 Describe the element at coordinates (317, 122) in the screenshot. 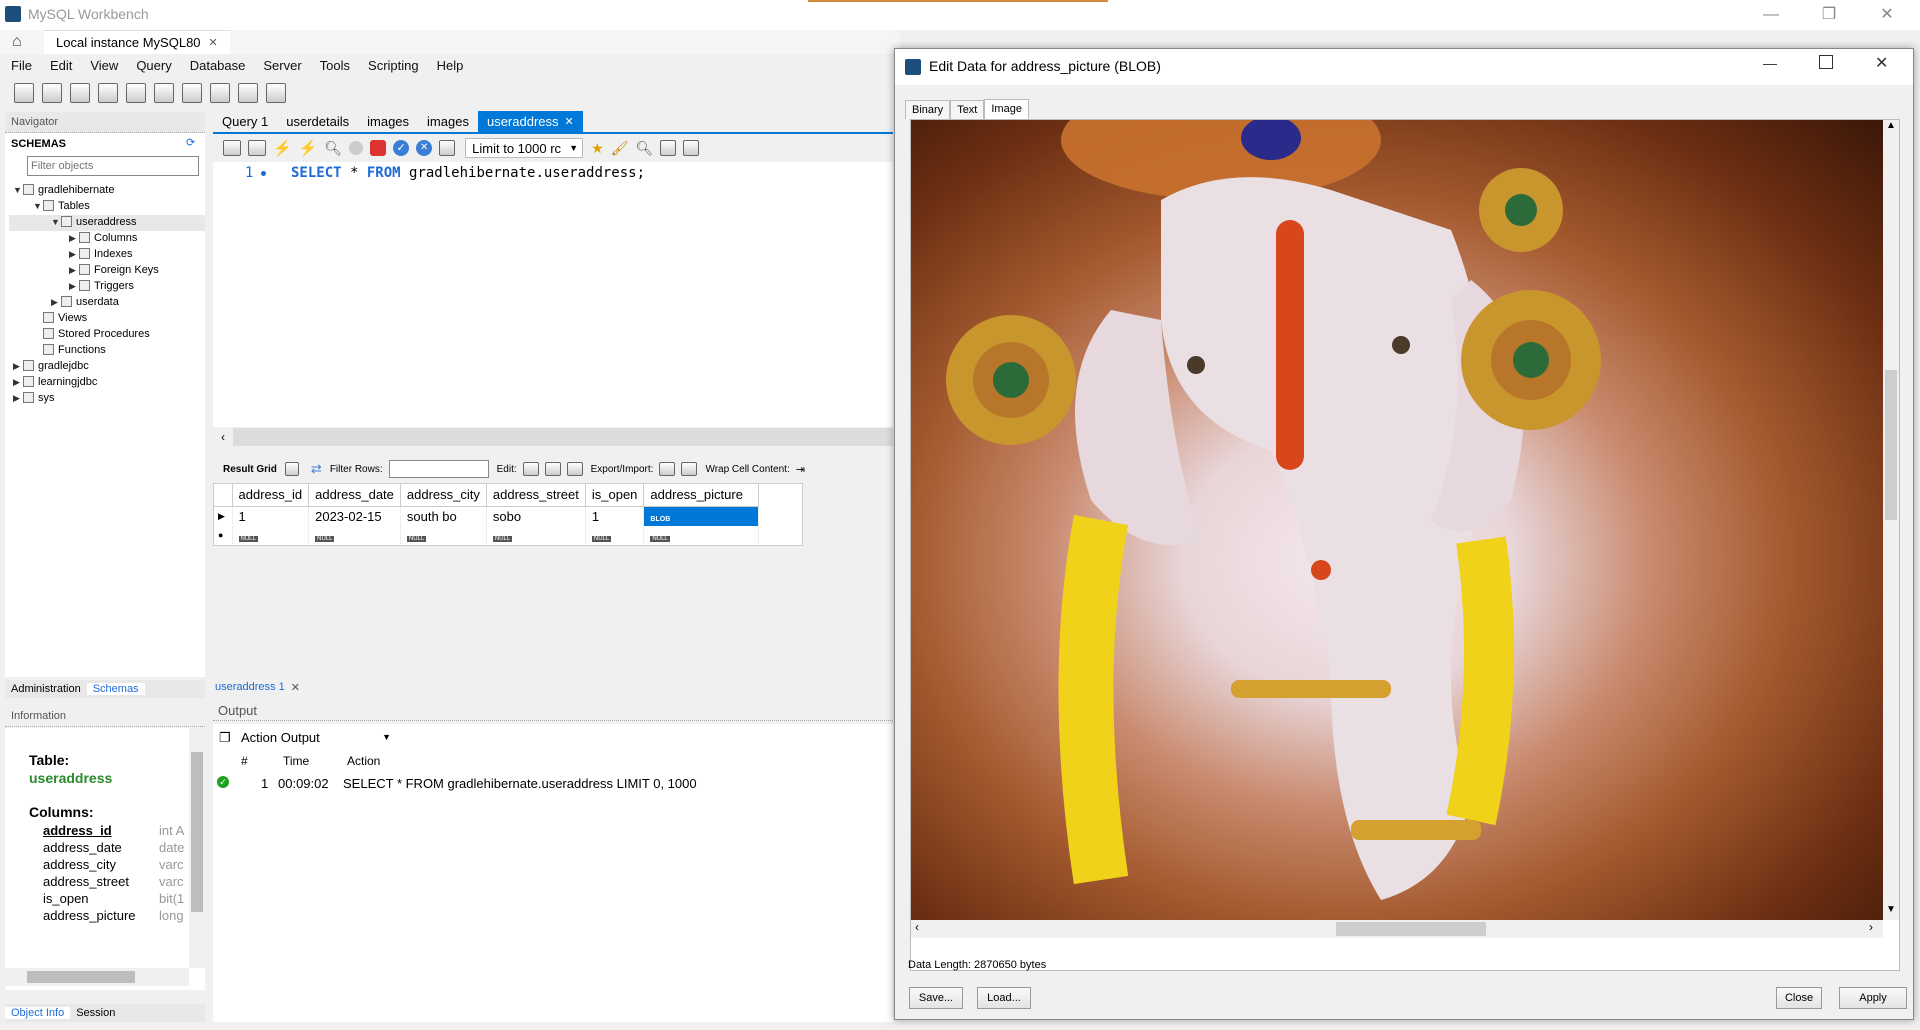

I see `tab-userdetails: userdetails` at that location.